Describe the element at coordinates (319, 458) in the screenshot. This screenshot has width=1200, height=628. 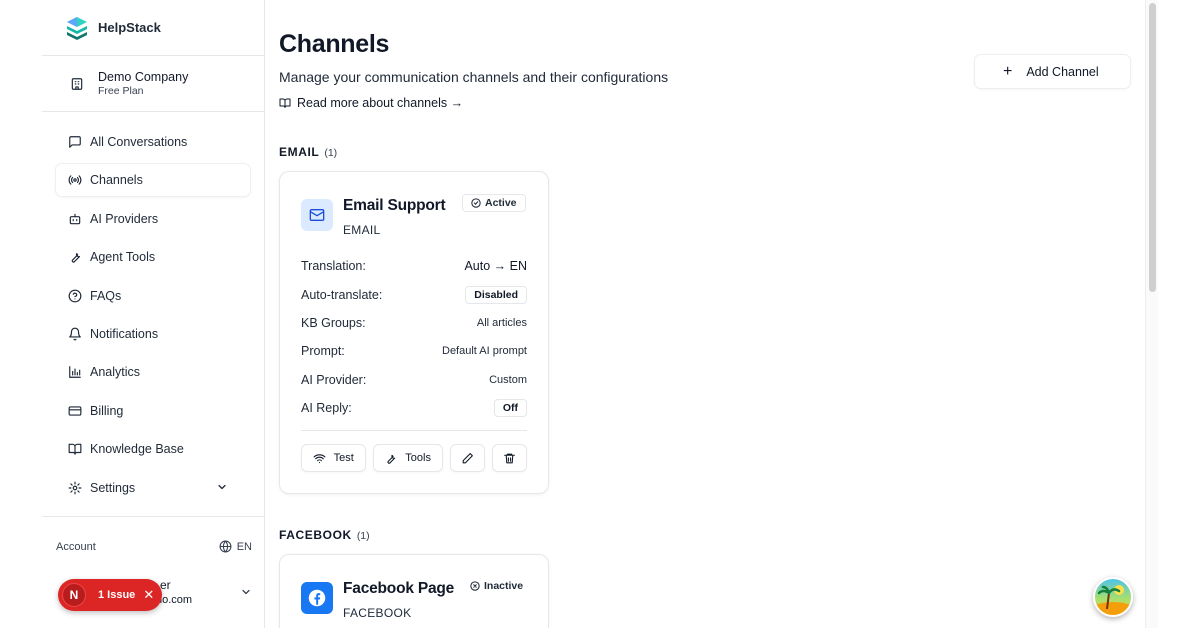
I see `wifi-icon` at that location.